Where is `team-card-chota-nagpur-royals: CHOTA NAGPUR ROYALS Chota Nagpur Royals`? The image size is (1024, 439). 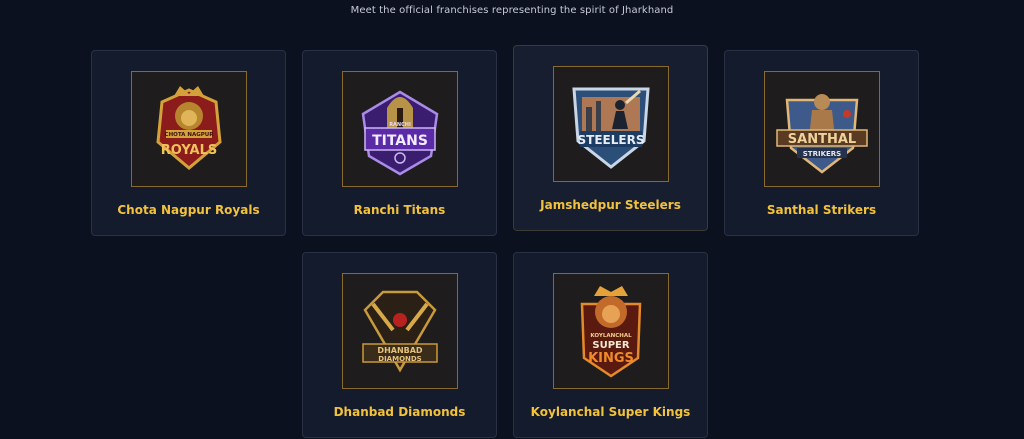
team-card-chota-nagpur-royals: CHOTA NAGPUR ROYALS Chota Nagpur Royals is located at coordinates (188, 143).